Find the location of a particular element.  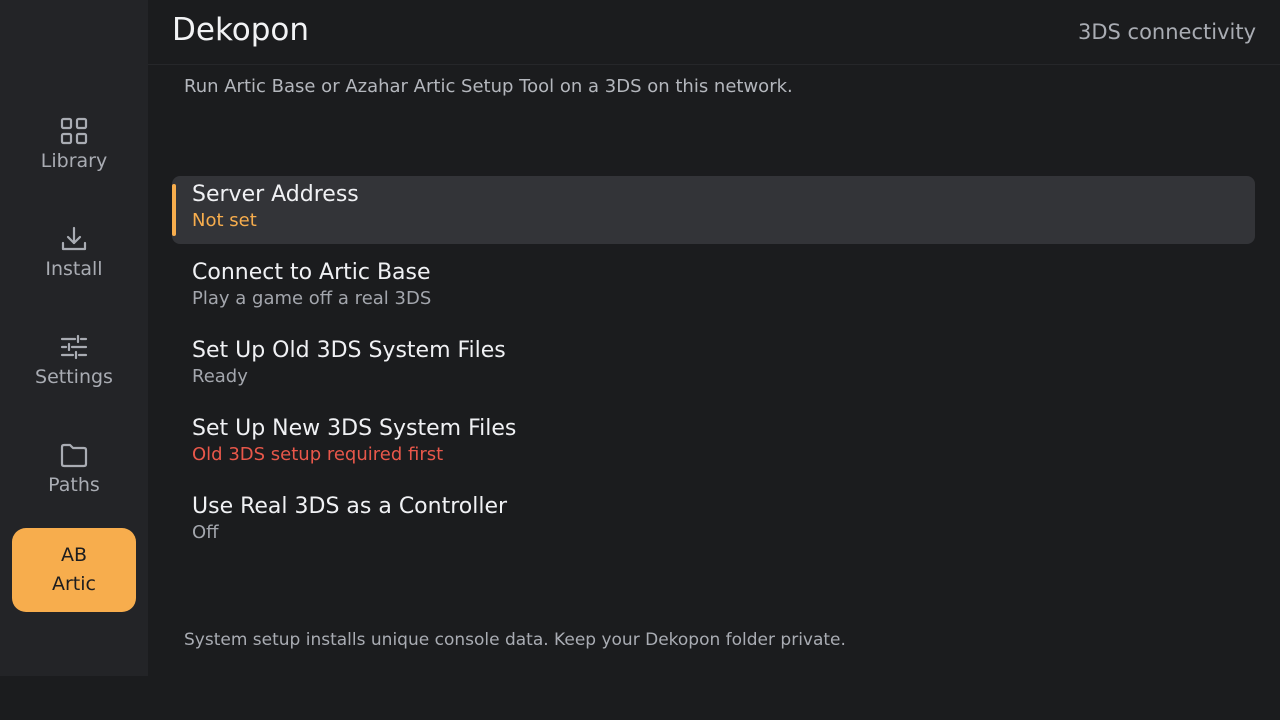

sidebar-item-library: Library is located at coordinates (74, 144).